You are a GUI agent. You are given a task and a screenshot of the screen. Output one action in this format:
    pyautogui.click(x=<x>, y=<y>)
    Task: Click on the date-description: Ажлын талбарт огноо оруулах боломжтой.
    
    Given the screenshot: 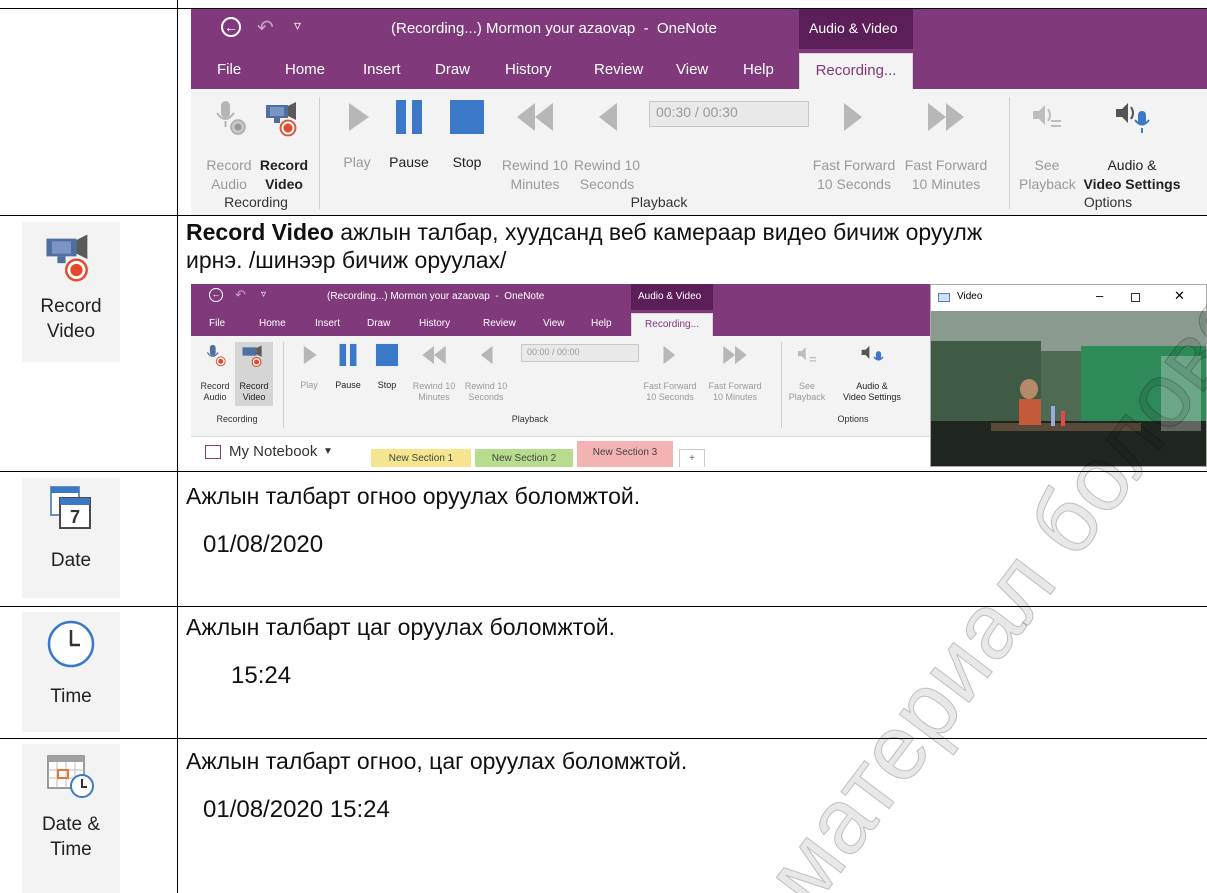 What is the action you would take?
    pyautogui.click(x=413, y=496)
    